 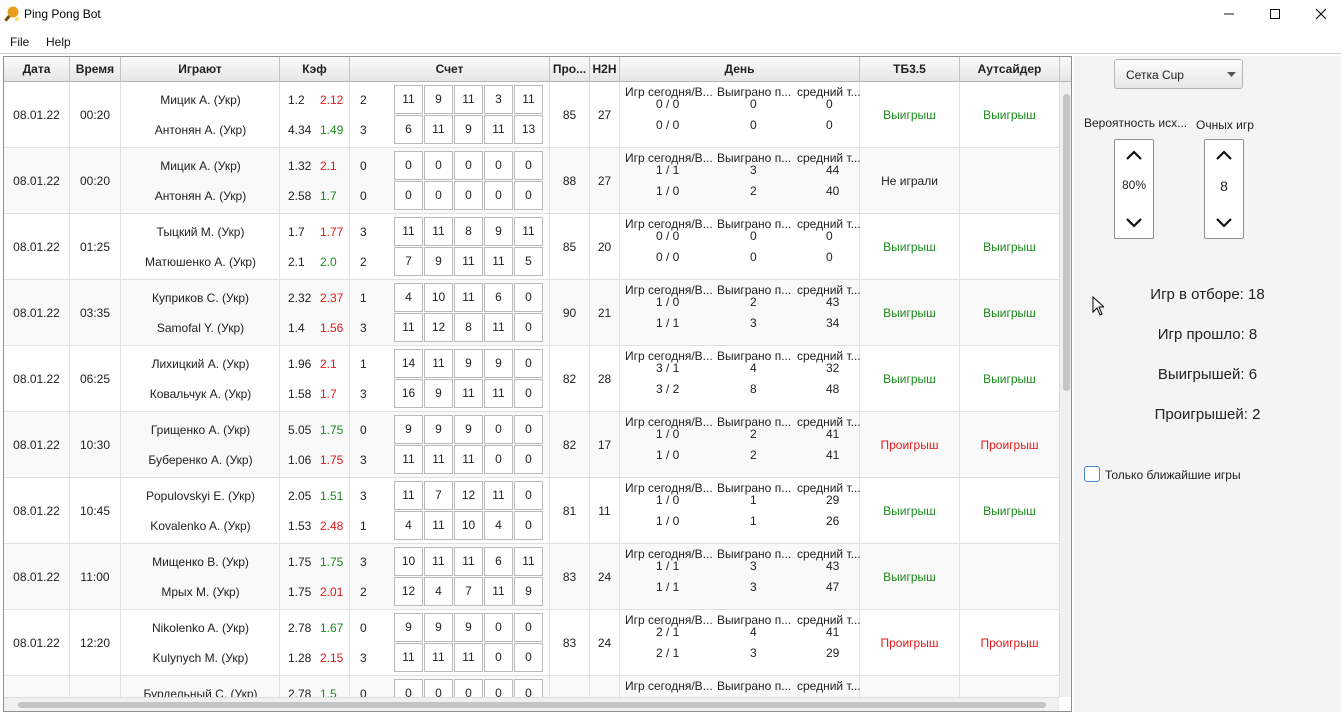 I want to click on header-underdog: Аутсайдер, so click(x=1010, y=69).